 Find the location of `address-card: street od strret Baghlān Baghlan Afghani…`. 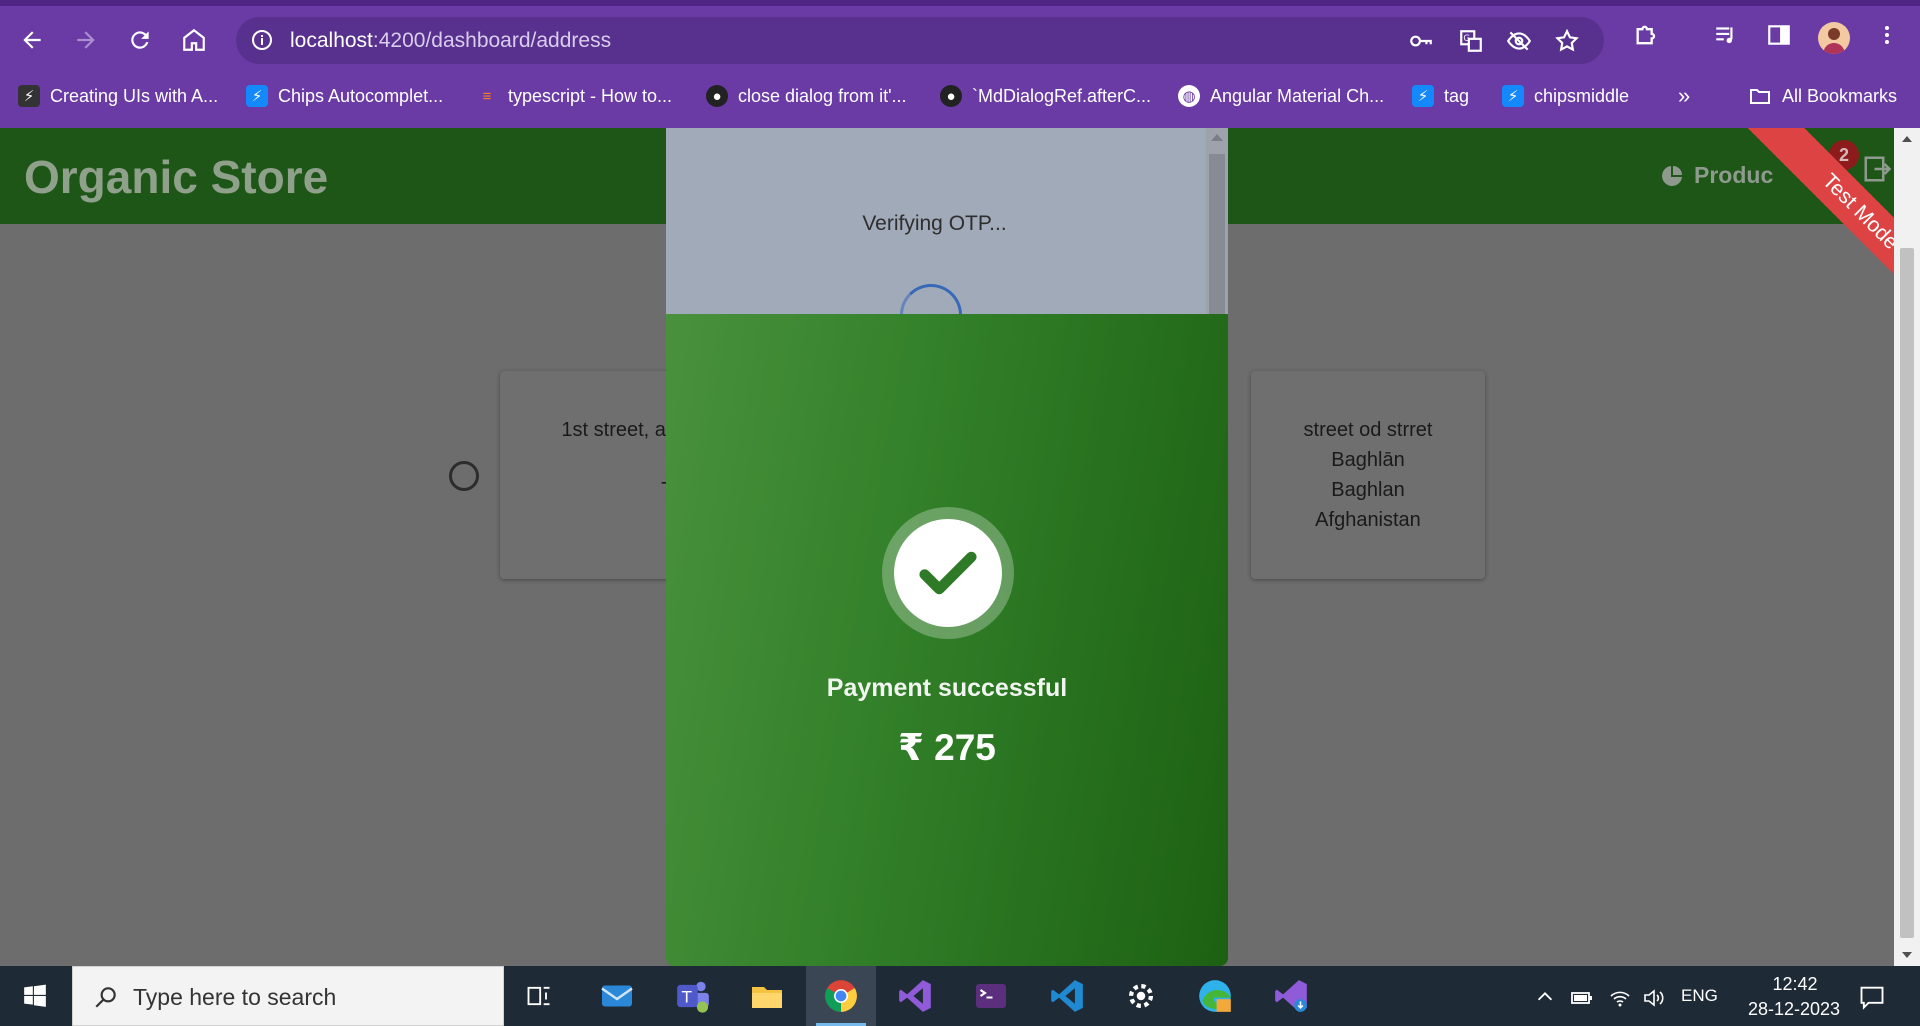

address-card: street od strret Baghlān Baghlan Afghani… is located at coordinates (1368, 475).